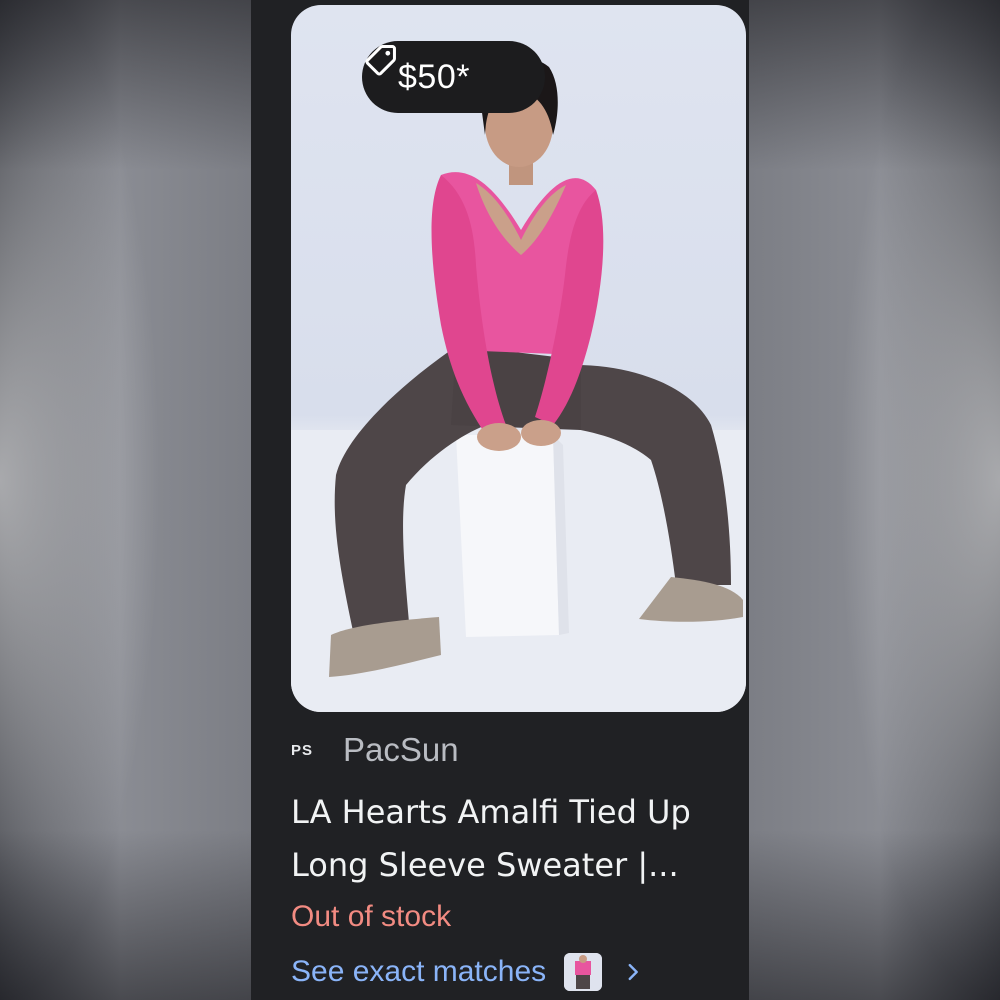 The width and height of the screenshot is (1000, 1000). I want to click on price-chip: $50*, so click(453, 77).